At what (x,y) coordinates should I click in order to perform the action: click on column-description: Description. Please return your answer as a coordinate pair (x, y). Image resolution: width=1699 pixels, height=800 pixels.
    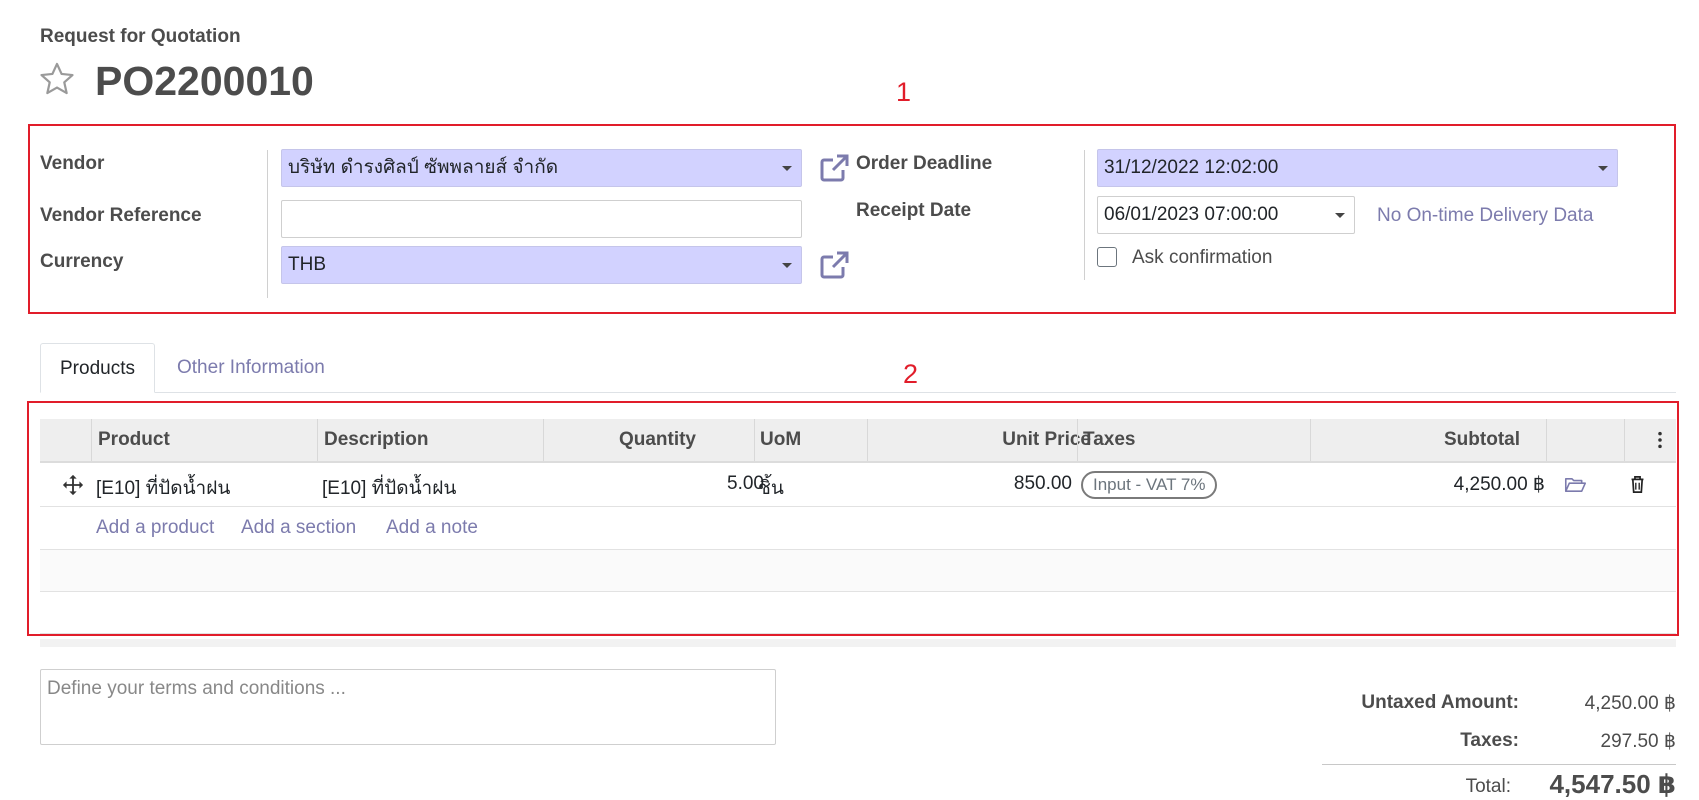
    Looking at the image, I should click on (376, 440).